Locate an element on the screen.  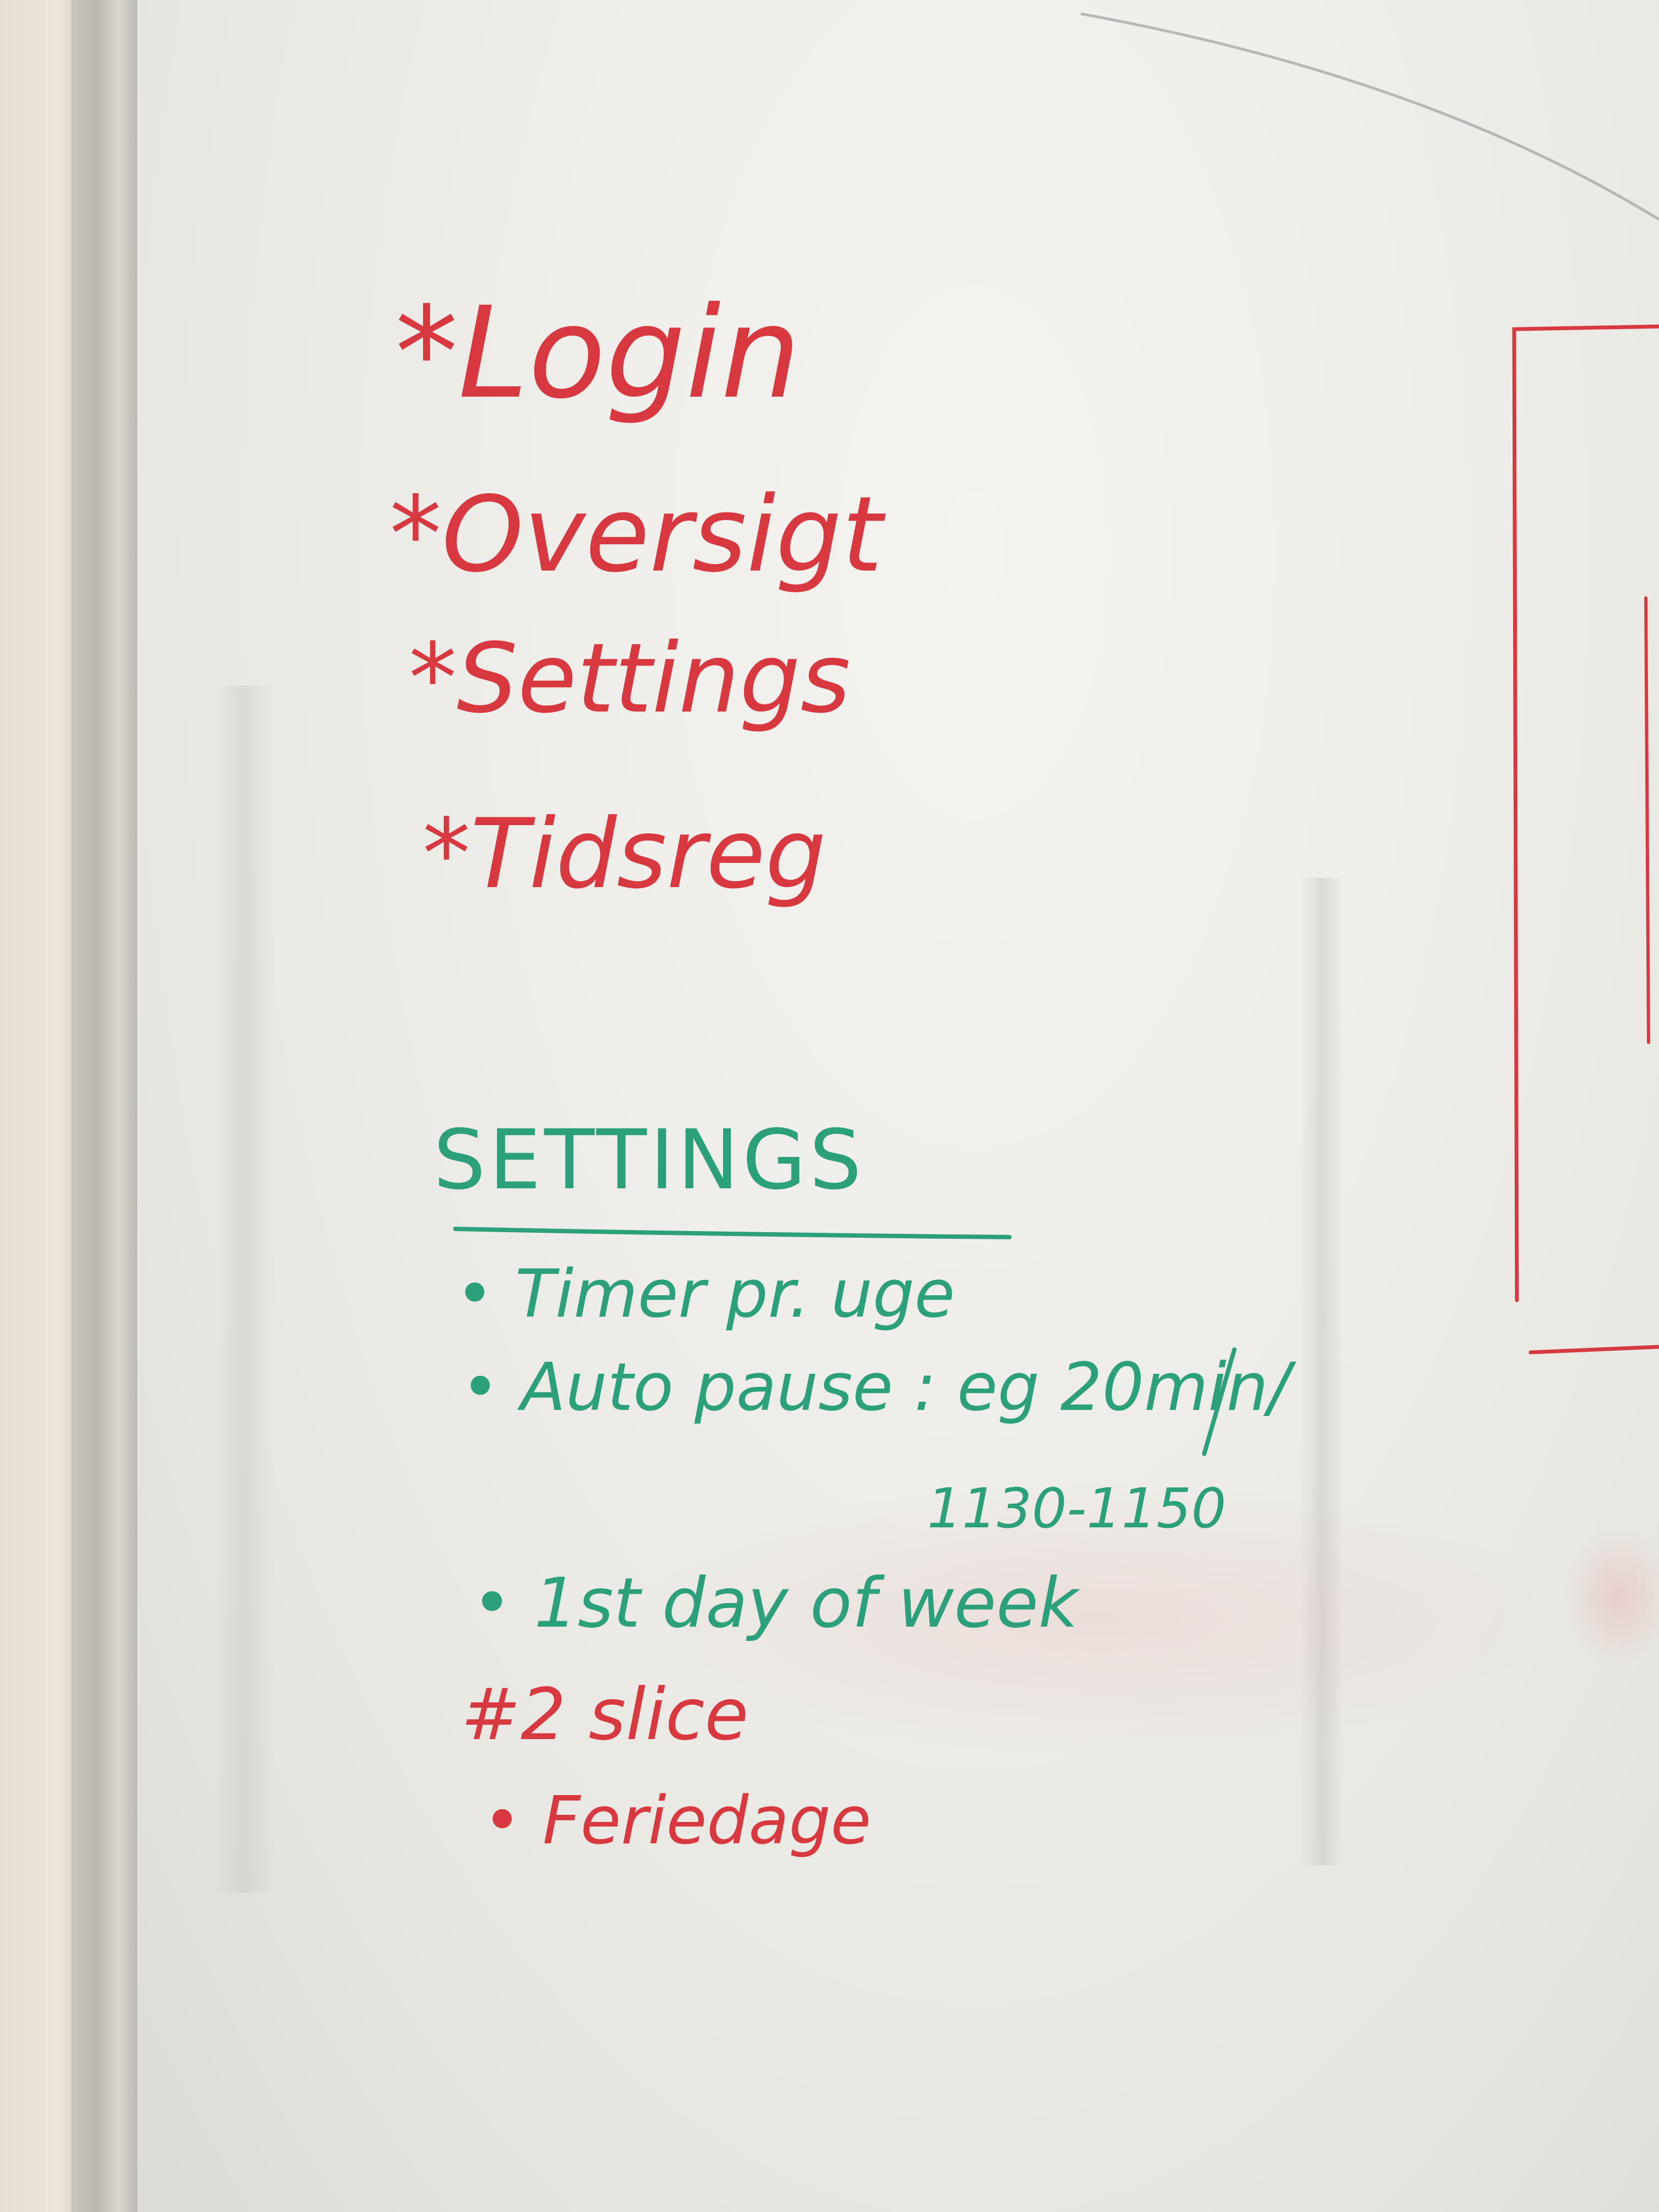
settings-item-auto-pause: • Auto pause : eg 20min/ is located at coordinates (876, 1388).